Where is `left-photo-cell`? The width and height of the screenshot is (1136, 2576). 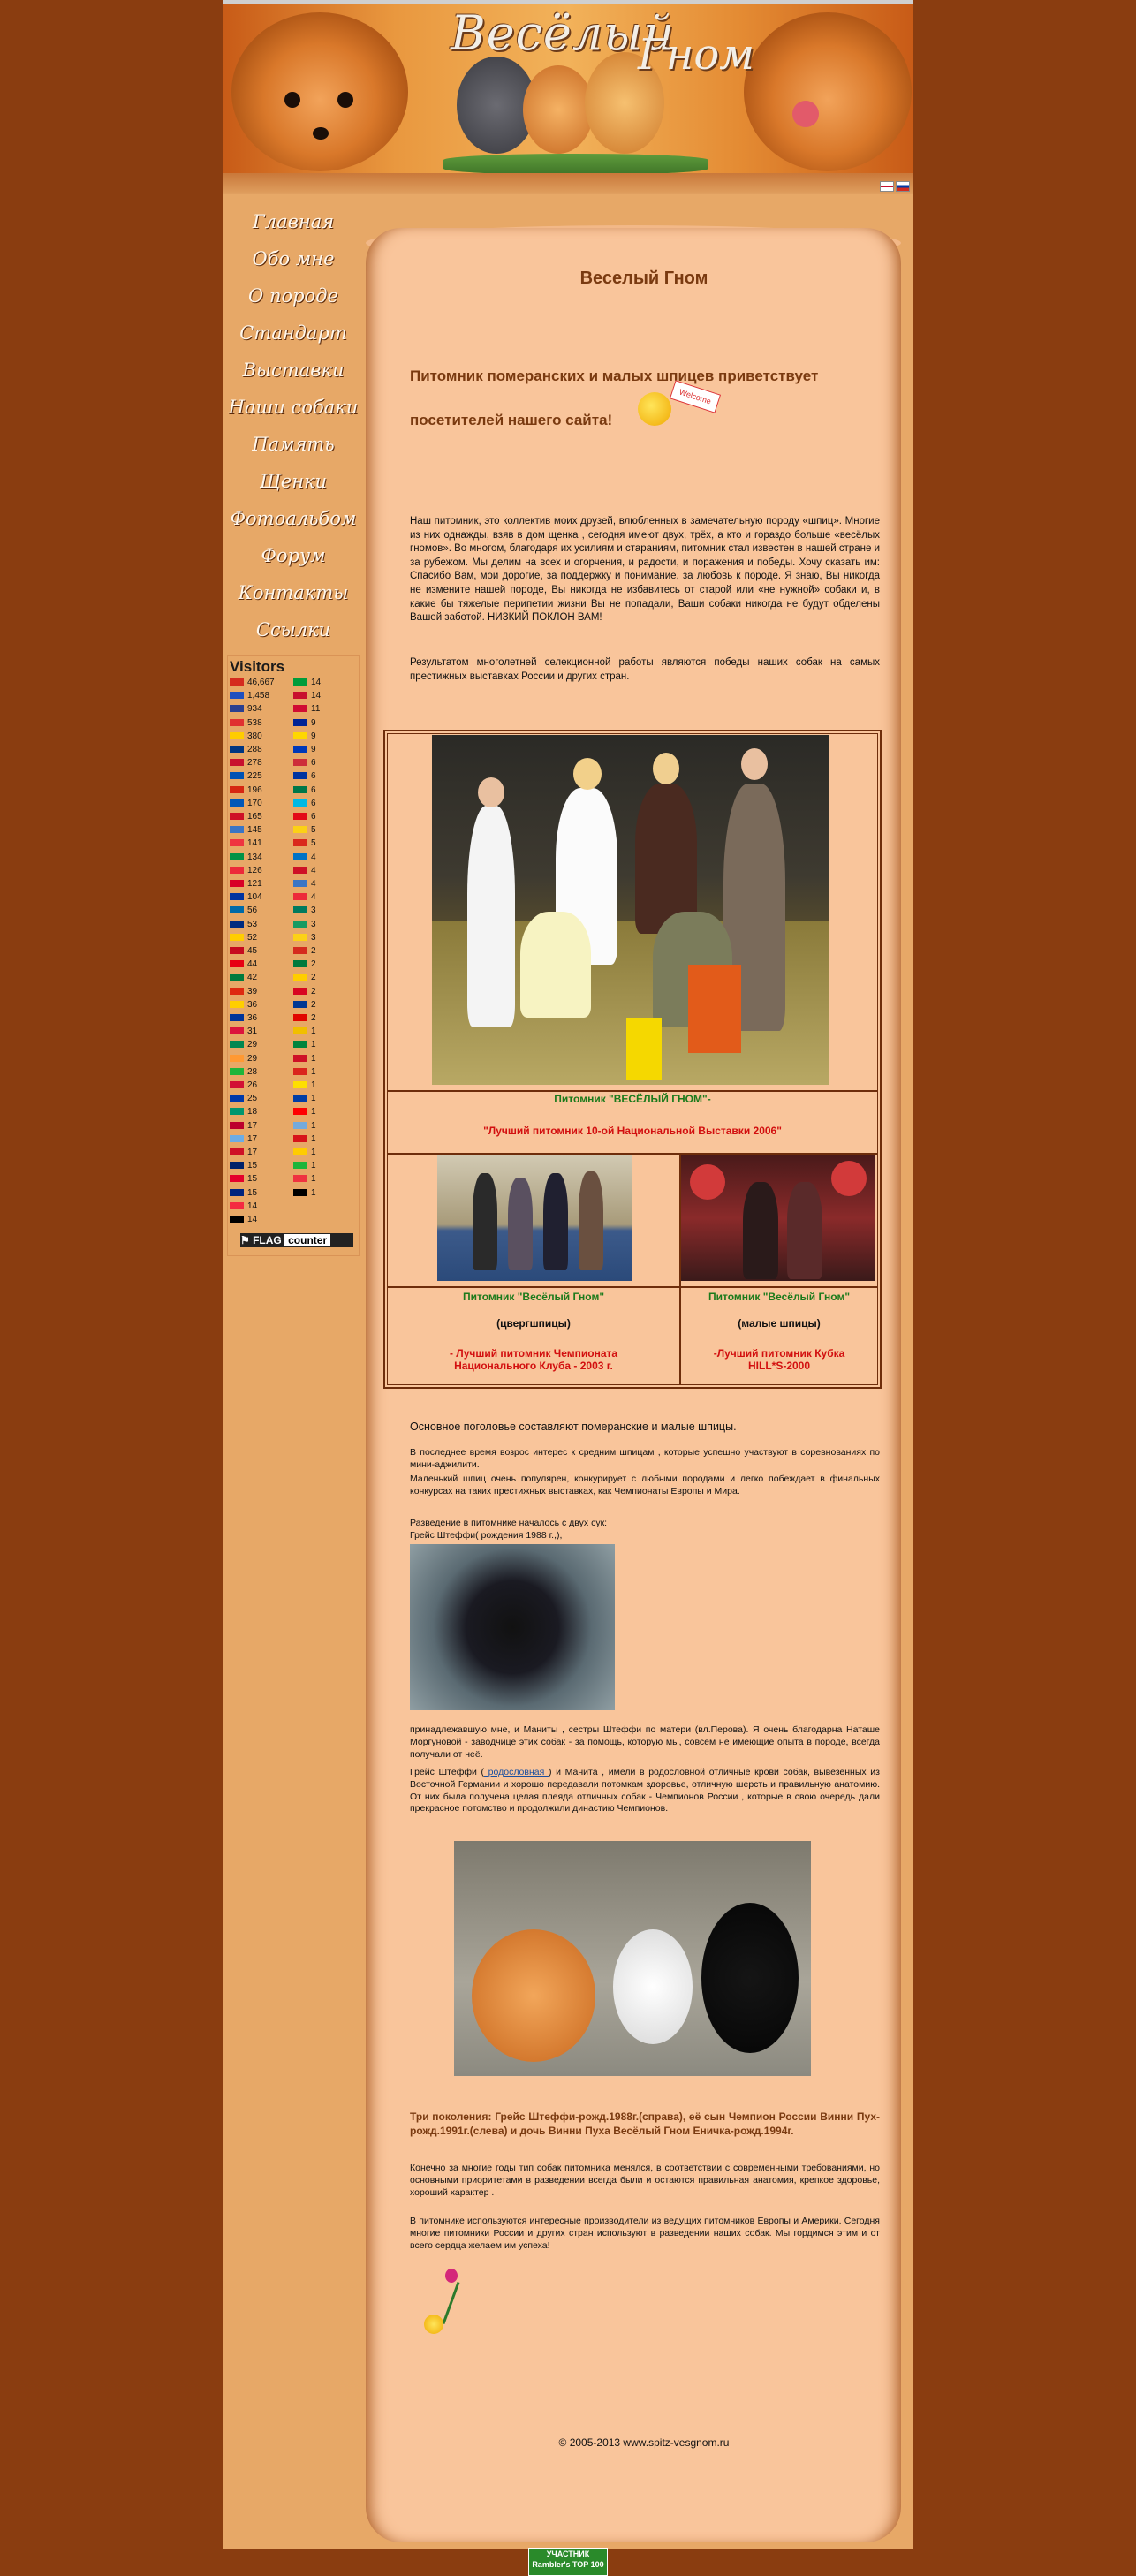
left-photo-cell is located at coordinates (533, 1221).